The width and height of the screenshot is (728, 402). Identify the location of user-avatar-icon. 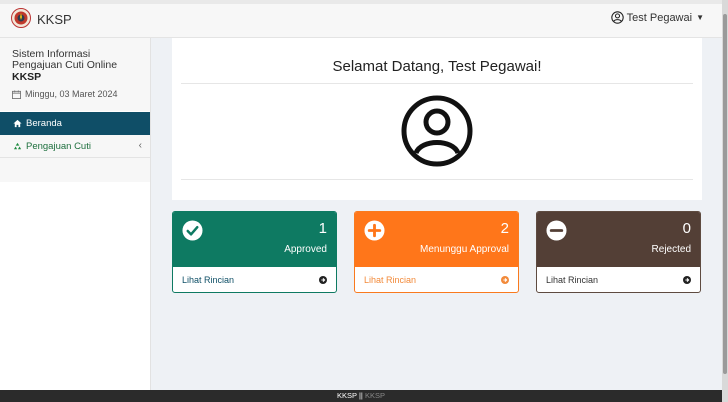
(437, 131).